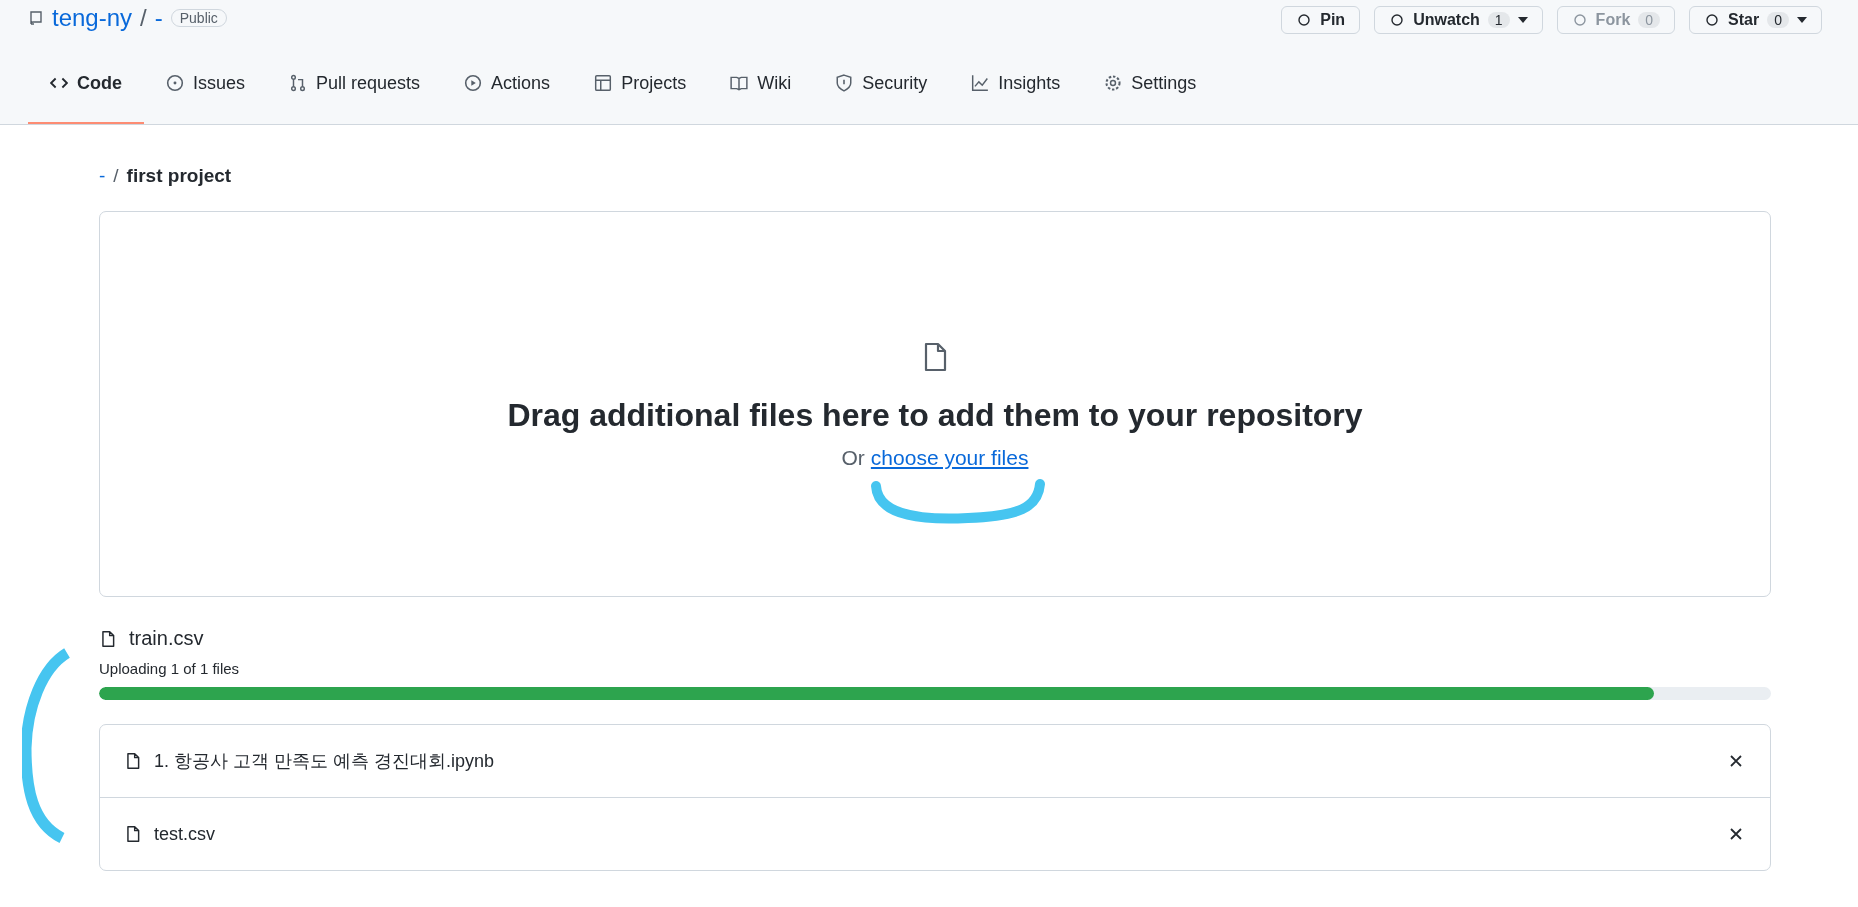 The width and height of the screenshot is (1858, 907). What do you see at coordinates (1498, 20) in the screenshot?
I see `count-badge: 1` at bounding box center [1498, 20].